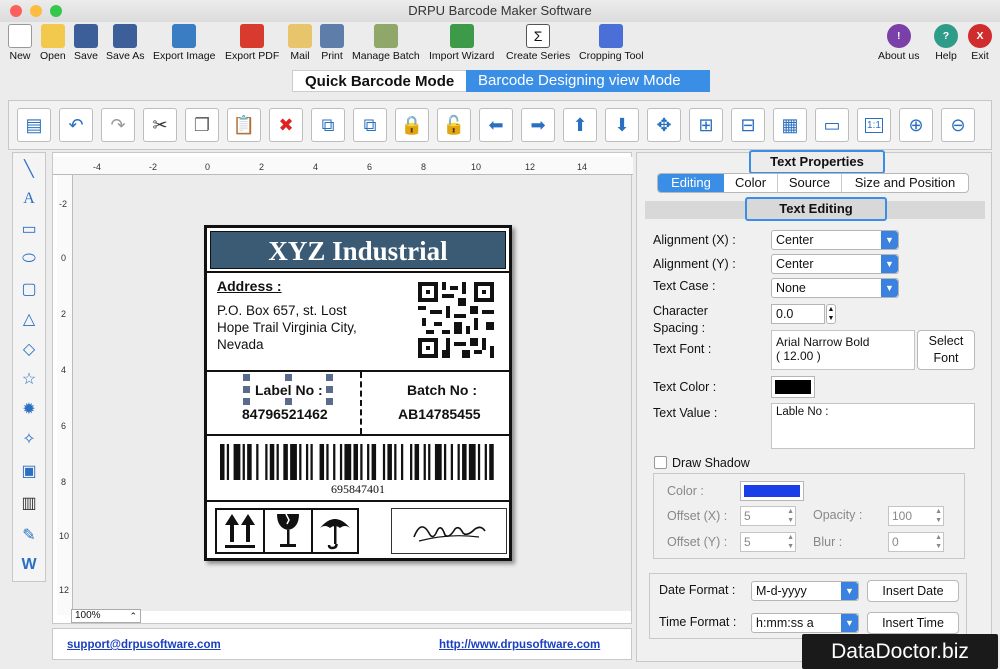  I want to click on center-button: ✥, so click(664, 125).